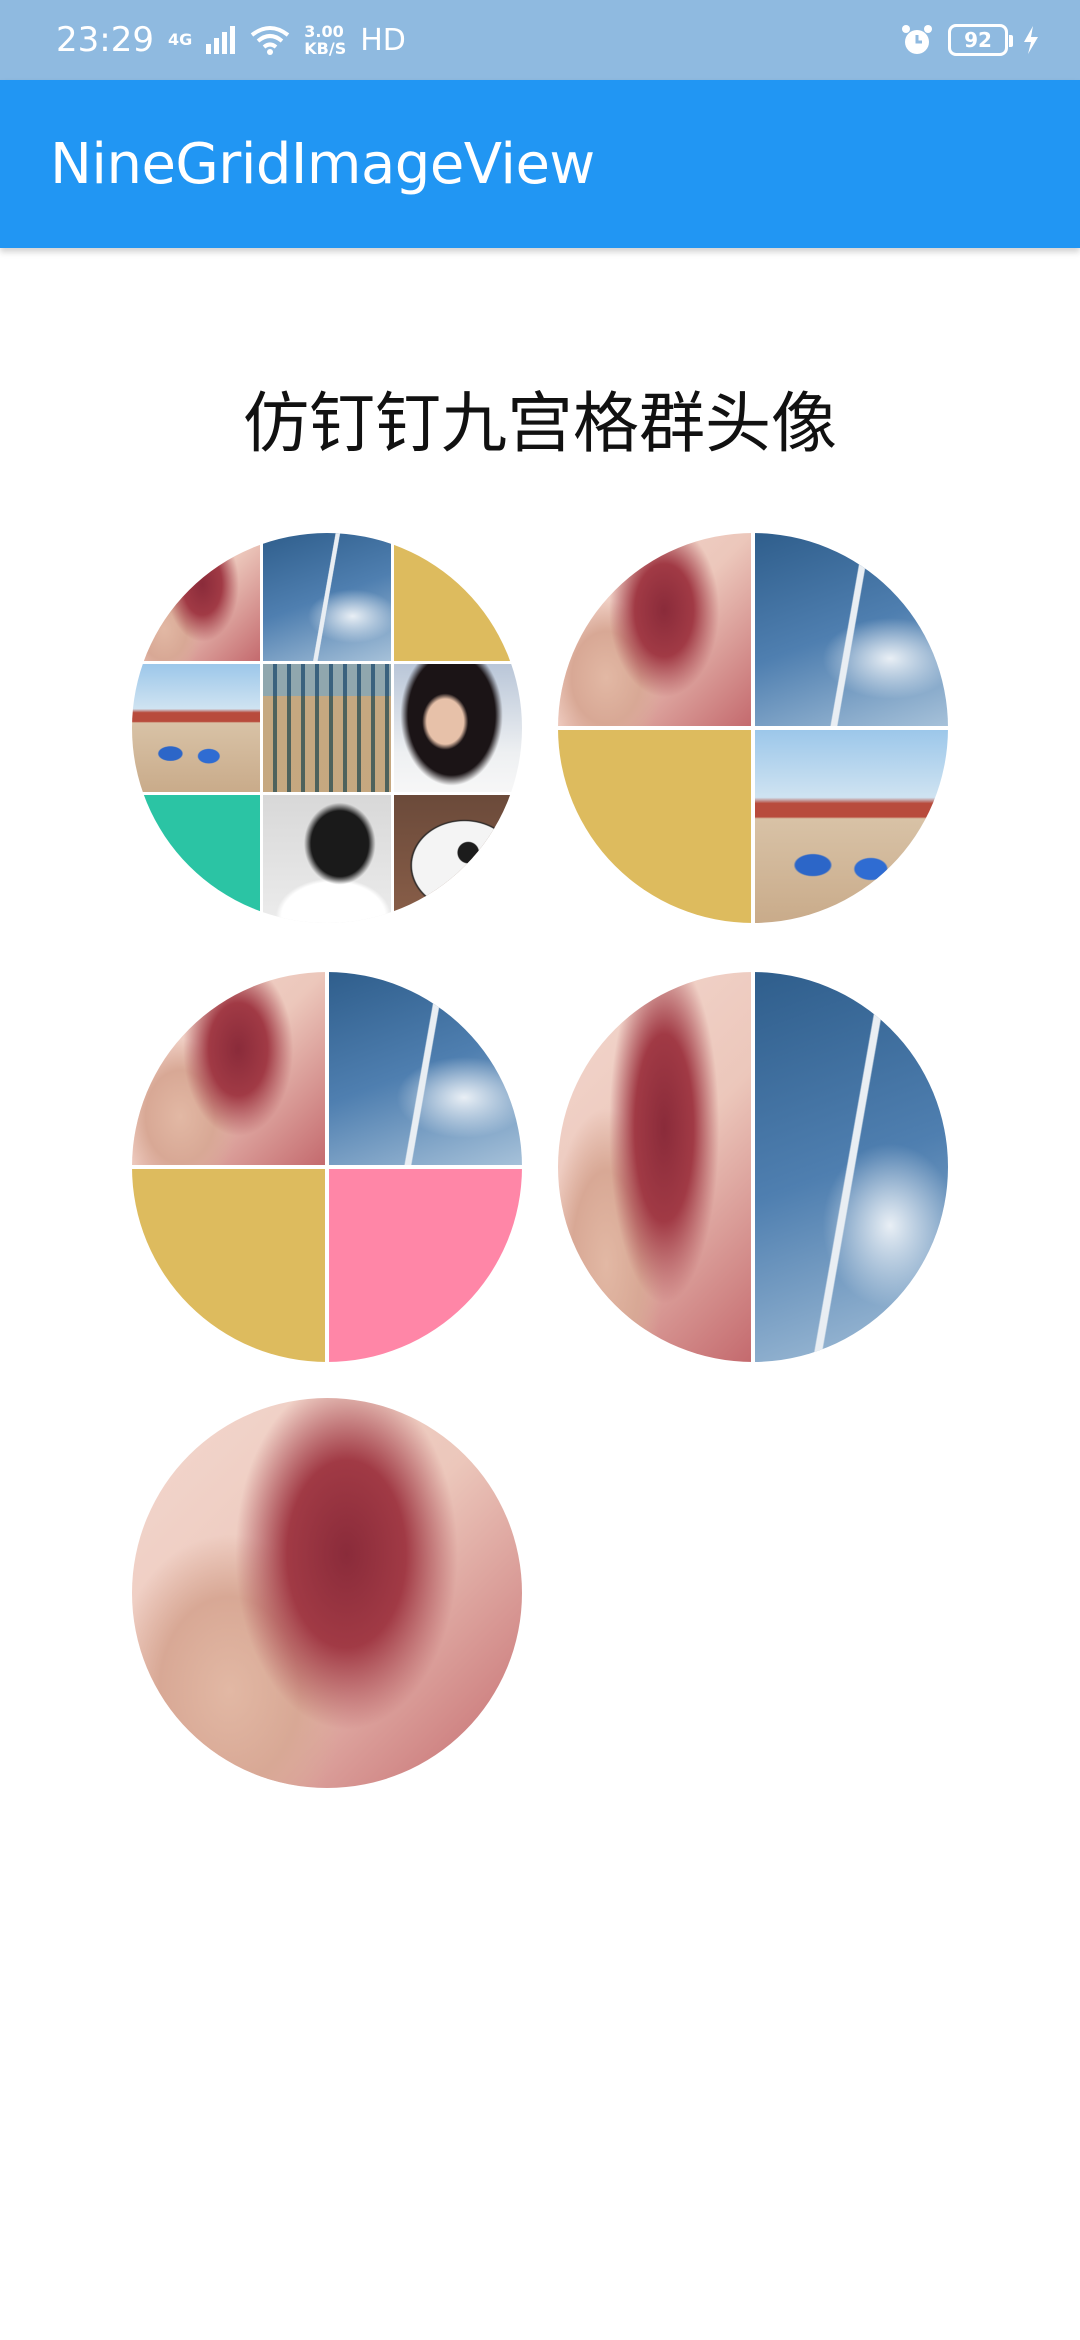 This screenshot has width=1080, height=2340. What do you see at coordinates (324, 31) in the screenshot?
I see `speed-value: 3.00` at bounding box center [324, 31].